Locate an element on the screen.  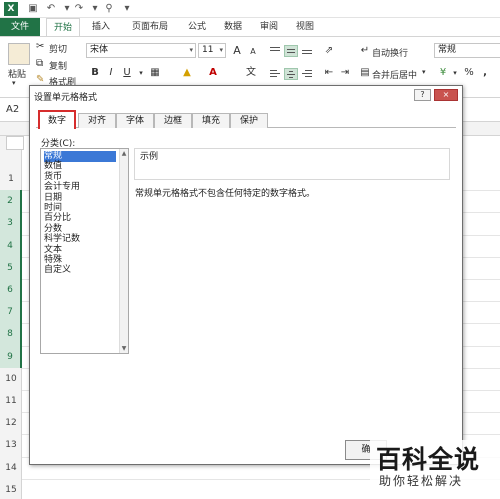
row-number: 10 is located at coordinates (11, 379).